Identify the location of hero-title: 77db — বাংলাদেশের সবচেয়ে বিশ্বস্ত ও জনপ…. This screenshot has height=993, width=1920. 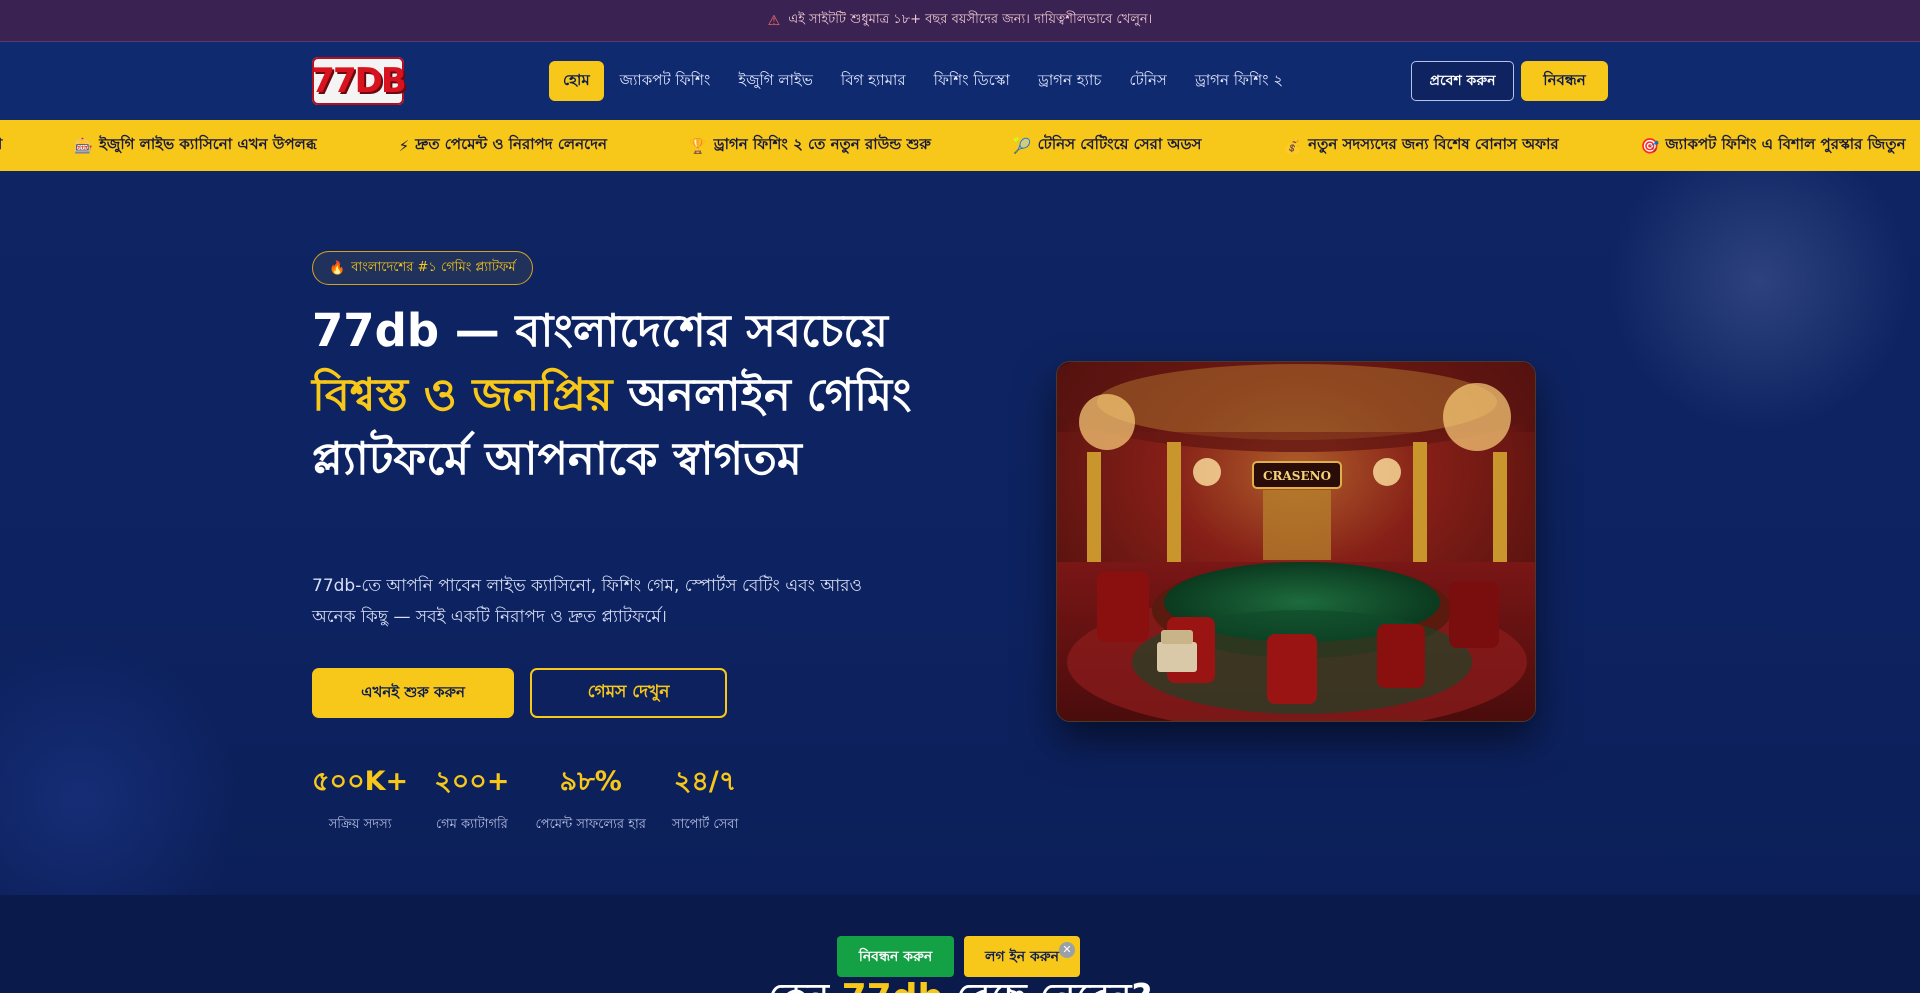
(622, 395).